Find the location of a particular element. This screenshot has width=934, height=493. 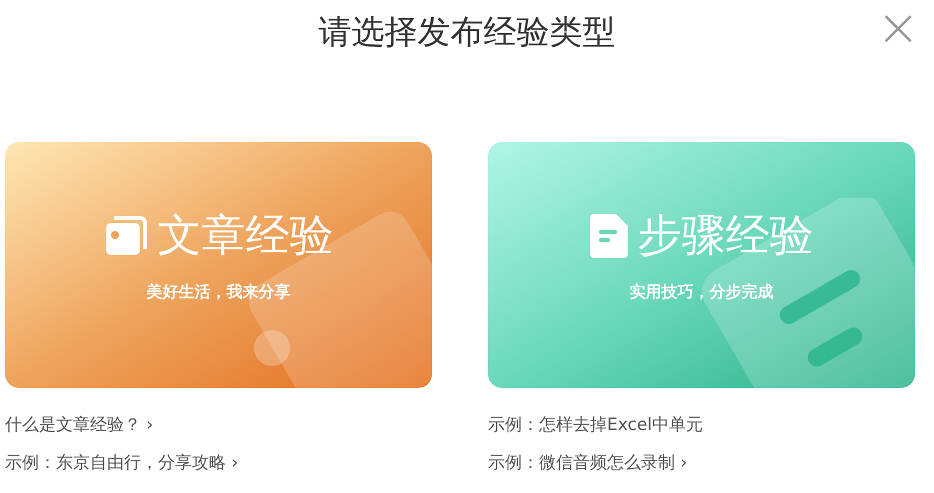

card-subtitle: 实用技巧，分步完成 is located at coordinates (702, 292).